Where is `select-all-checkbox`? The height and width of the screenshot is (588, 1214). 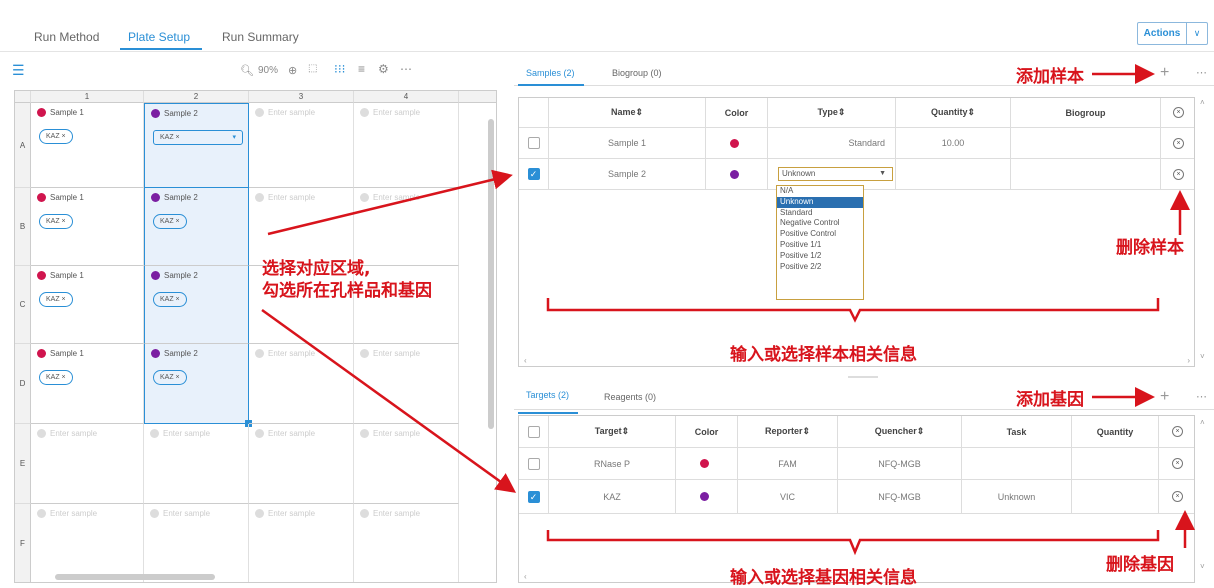 select-all-checkbox is located at coordinates (533, 431).